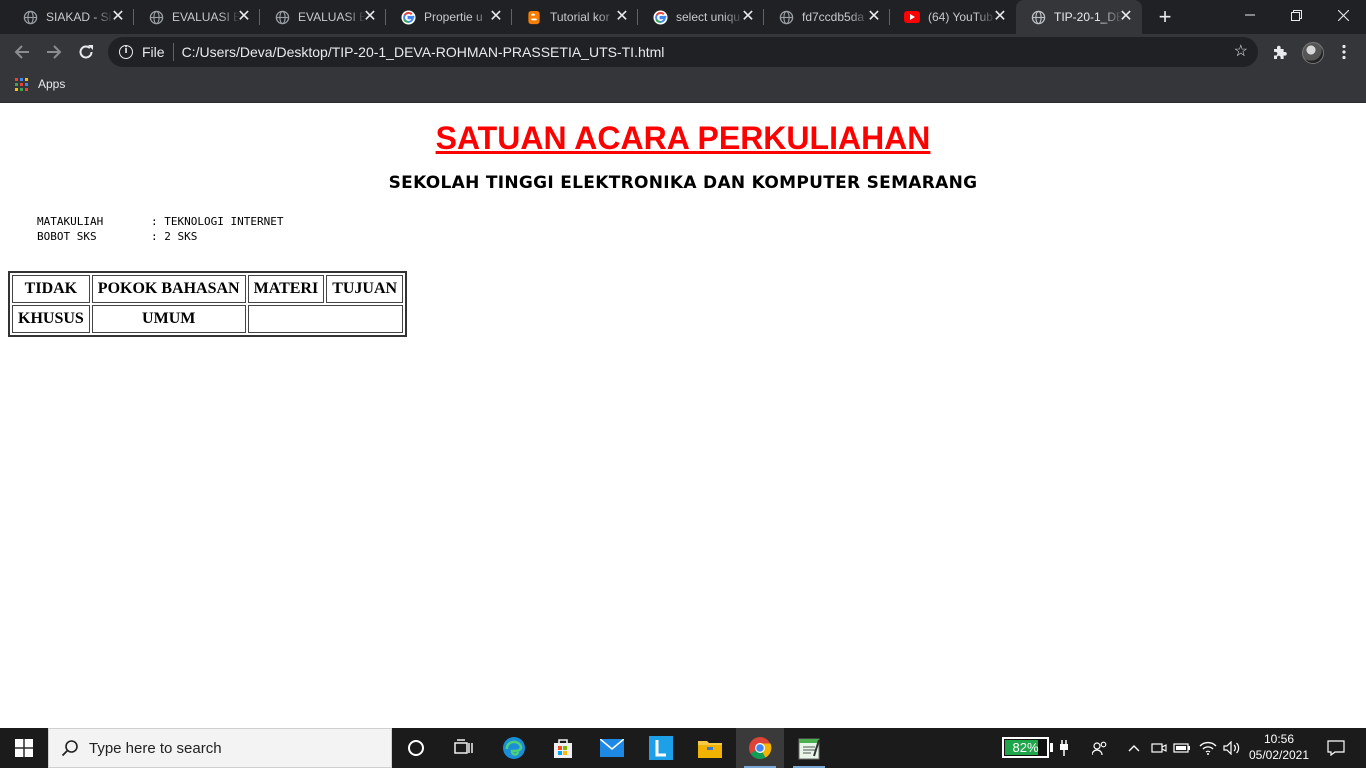  What do you see at coordinates (1208, 748) in the screenshot?
I see `wifi-icon` at bounding box center [1208, 748].